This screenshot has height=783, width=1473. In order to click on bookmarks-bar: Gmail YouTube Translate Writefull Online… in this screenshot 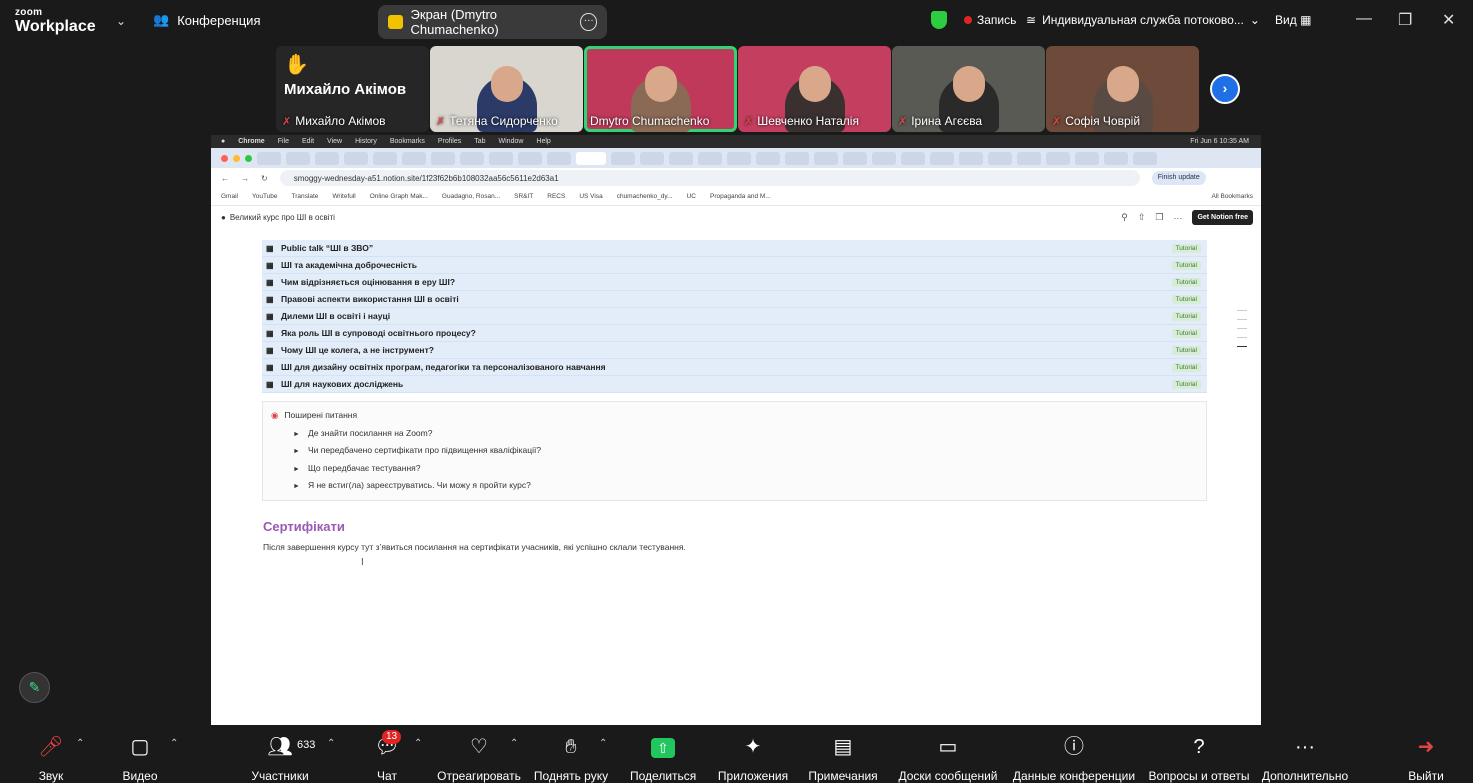, I will do `click(736, 197)`.